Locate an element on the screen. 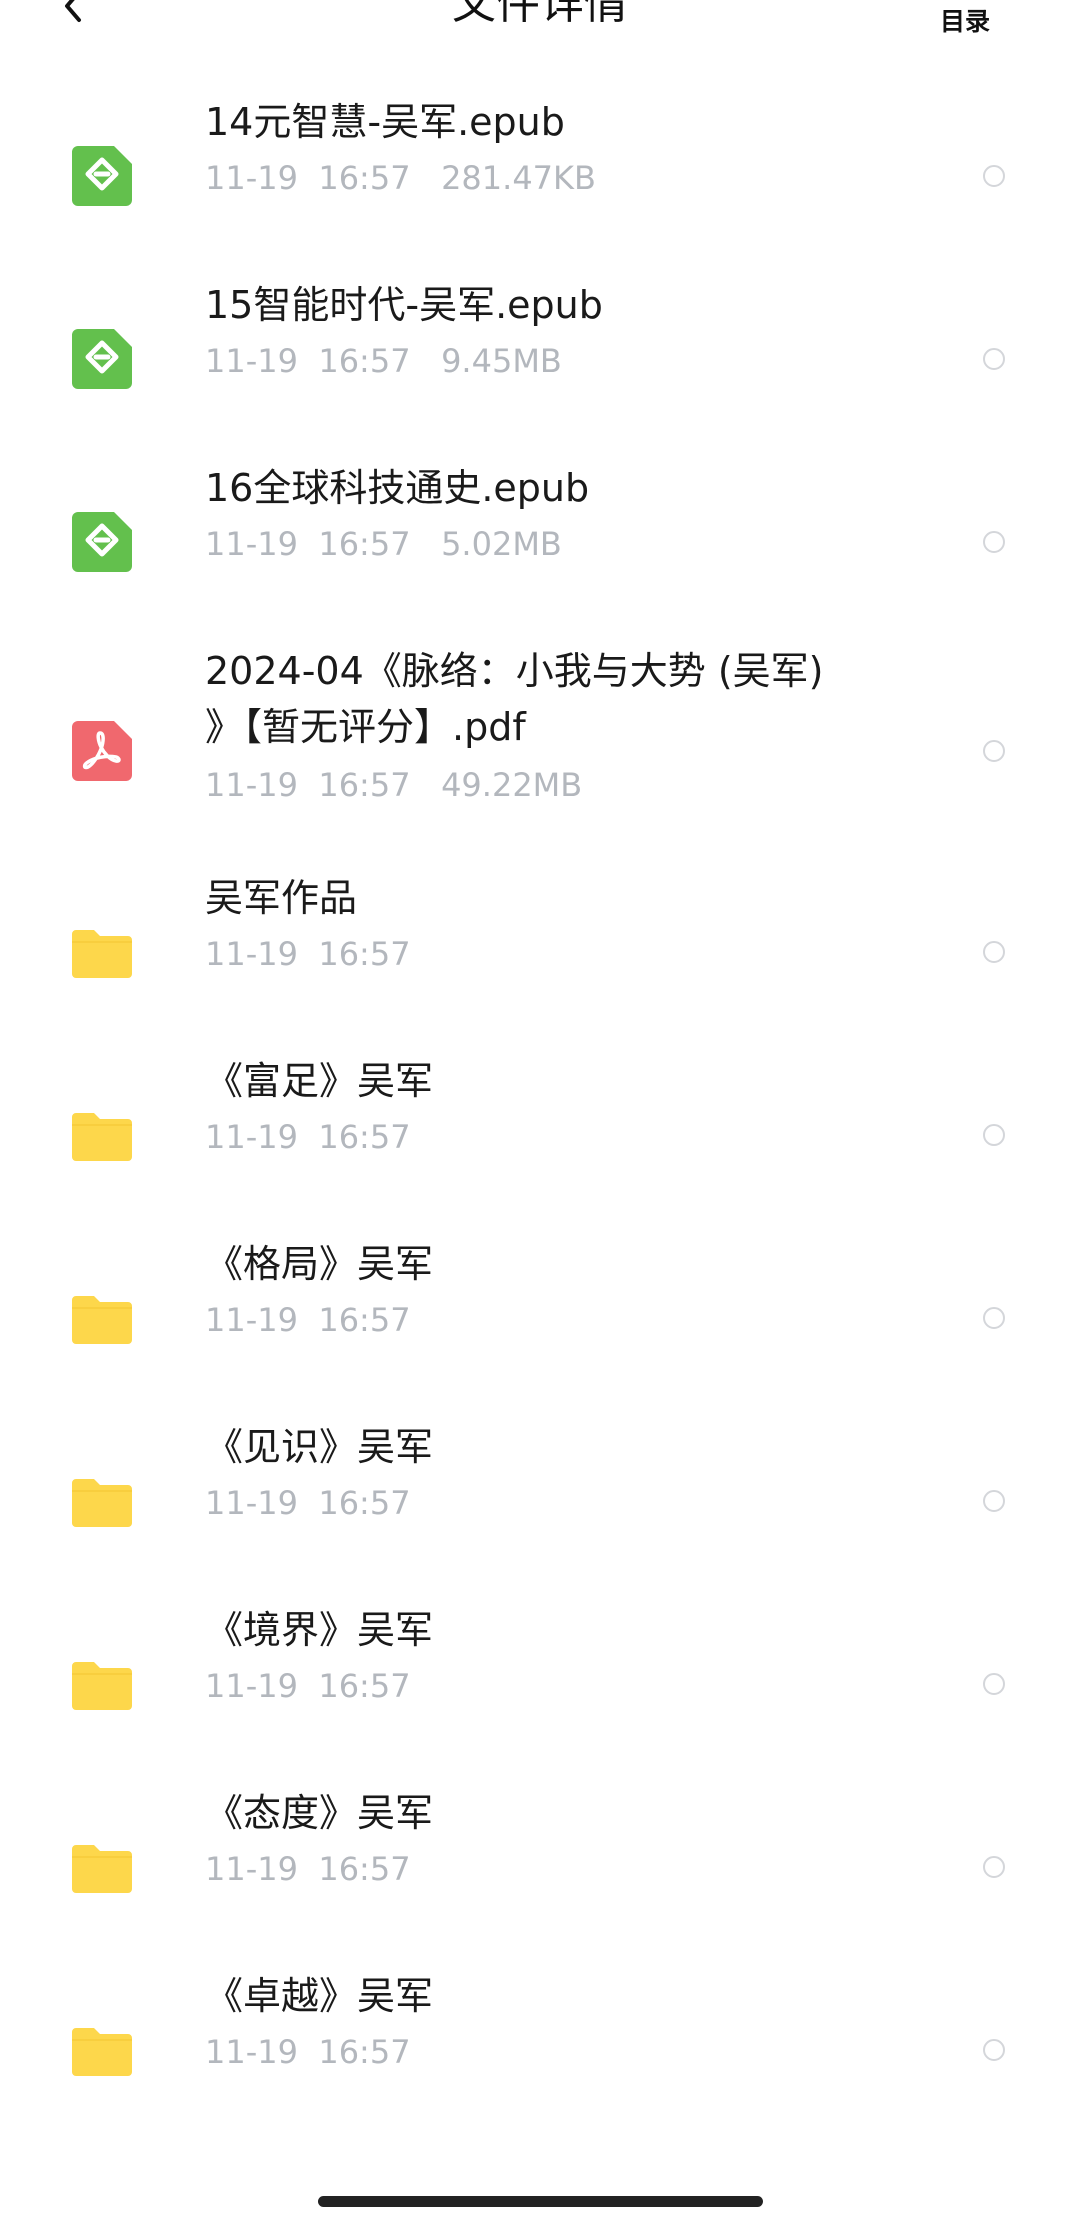  file-row: 吴军作品 11-19 16:57 is located at coordinates (540, 957).